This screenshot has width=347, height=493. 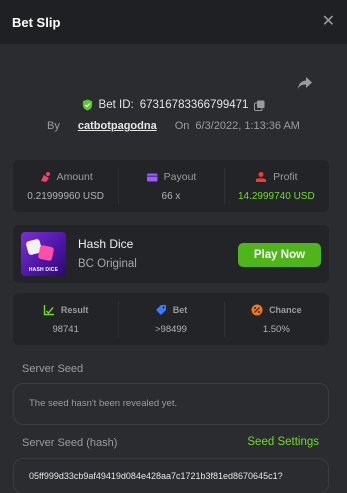 I want to click on tag-icon, so click(x=160, y=309).